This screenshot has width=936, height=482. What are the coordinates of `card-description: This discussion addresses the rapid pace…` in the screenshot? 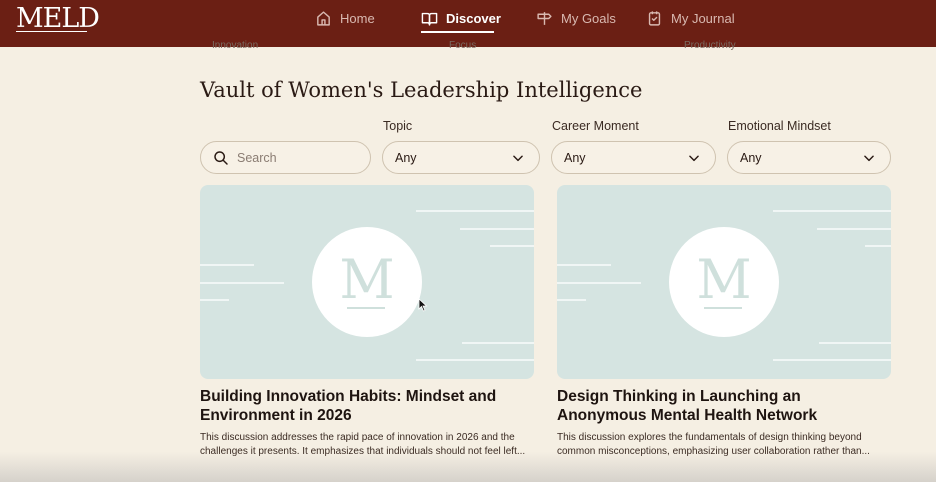 It's located at (363, 444).